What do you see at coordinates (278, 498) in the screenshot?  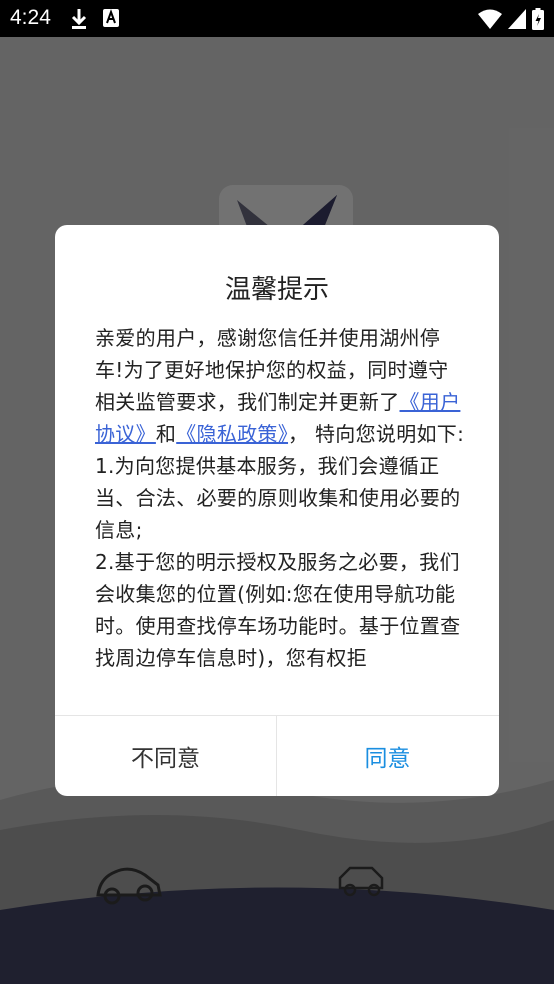 I see `item-1-text: 1.为向您提供基本服务，我们会遵循正当、合法、必要的原则收集和使用必要的信息;` at bounding box center [278, 498].